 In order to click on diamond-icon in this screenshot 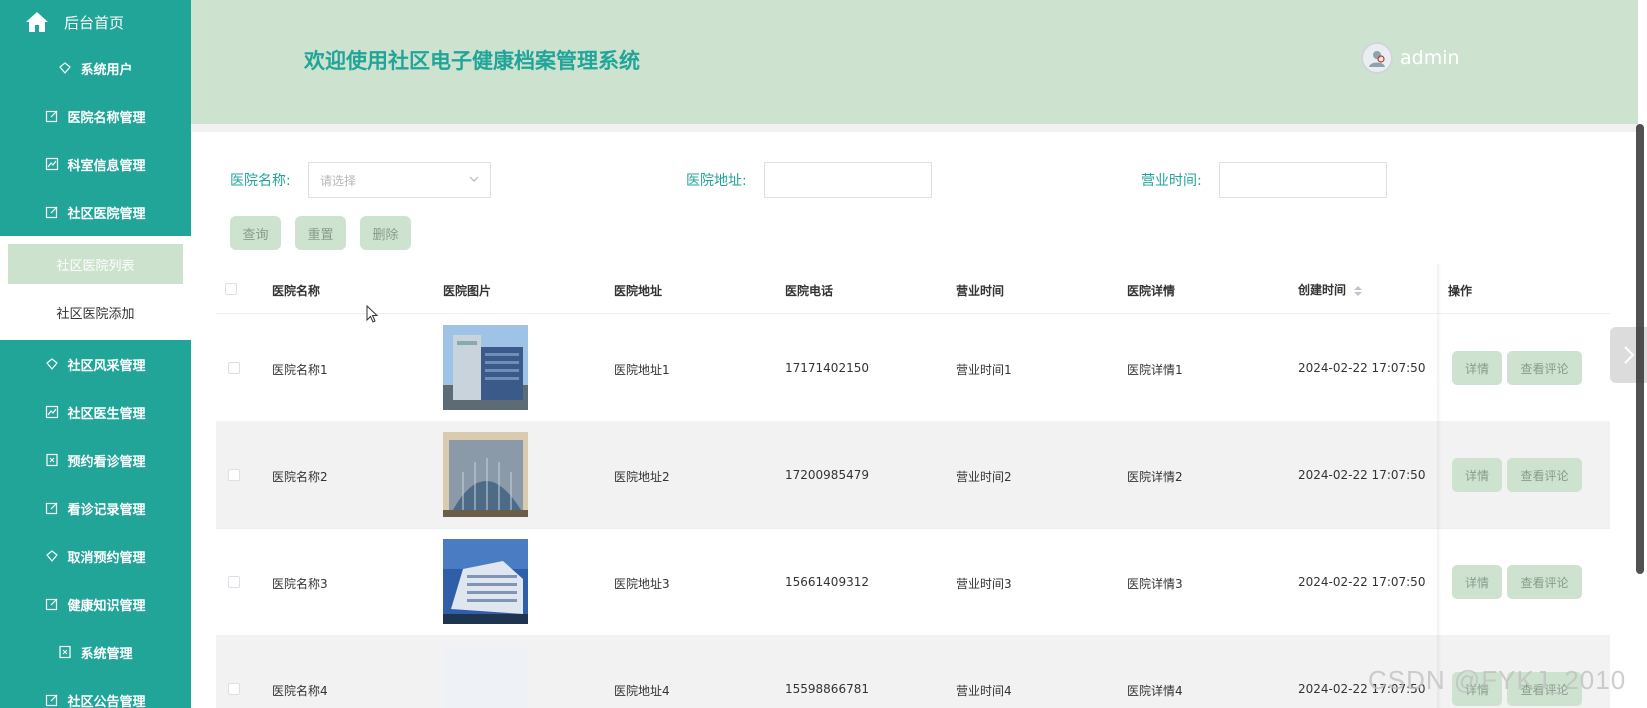, I will do `click(52, 556)`.